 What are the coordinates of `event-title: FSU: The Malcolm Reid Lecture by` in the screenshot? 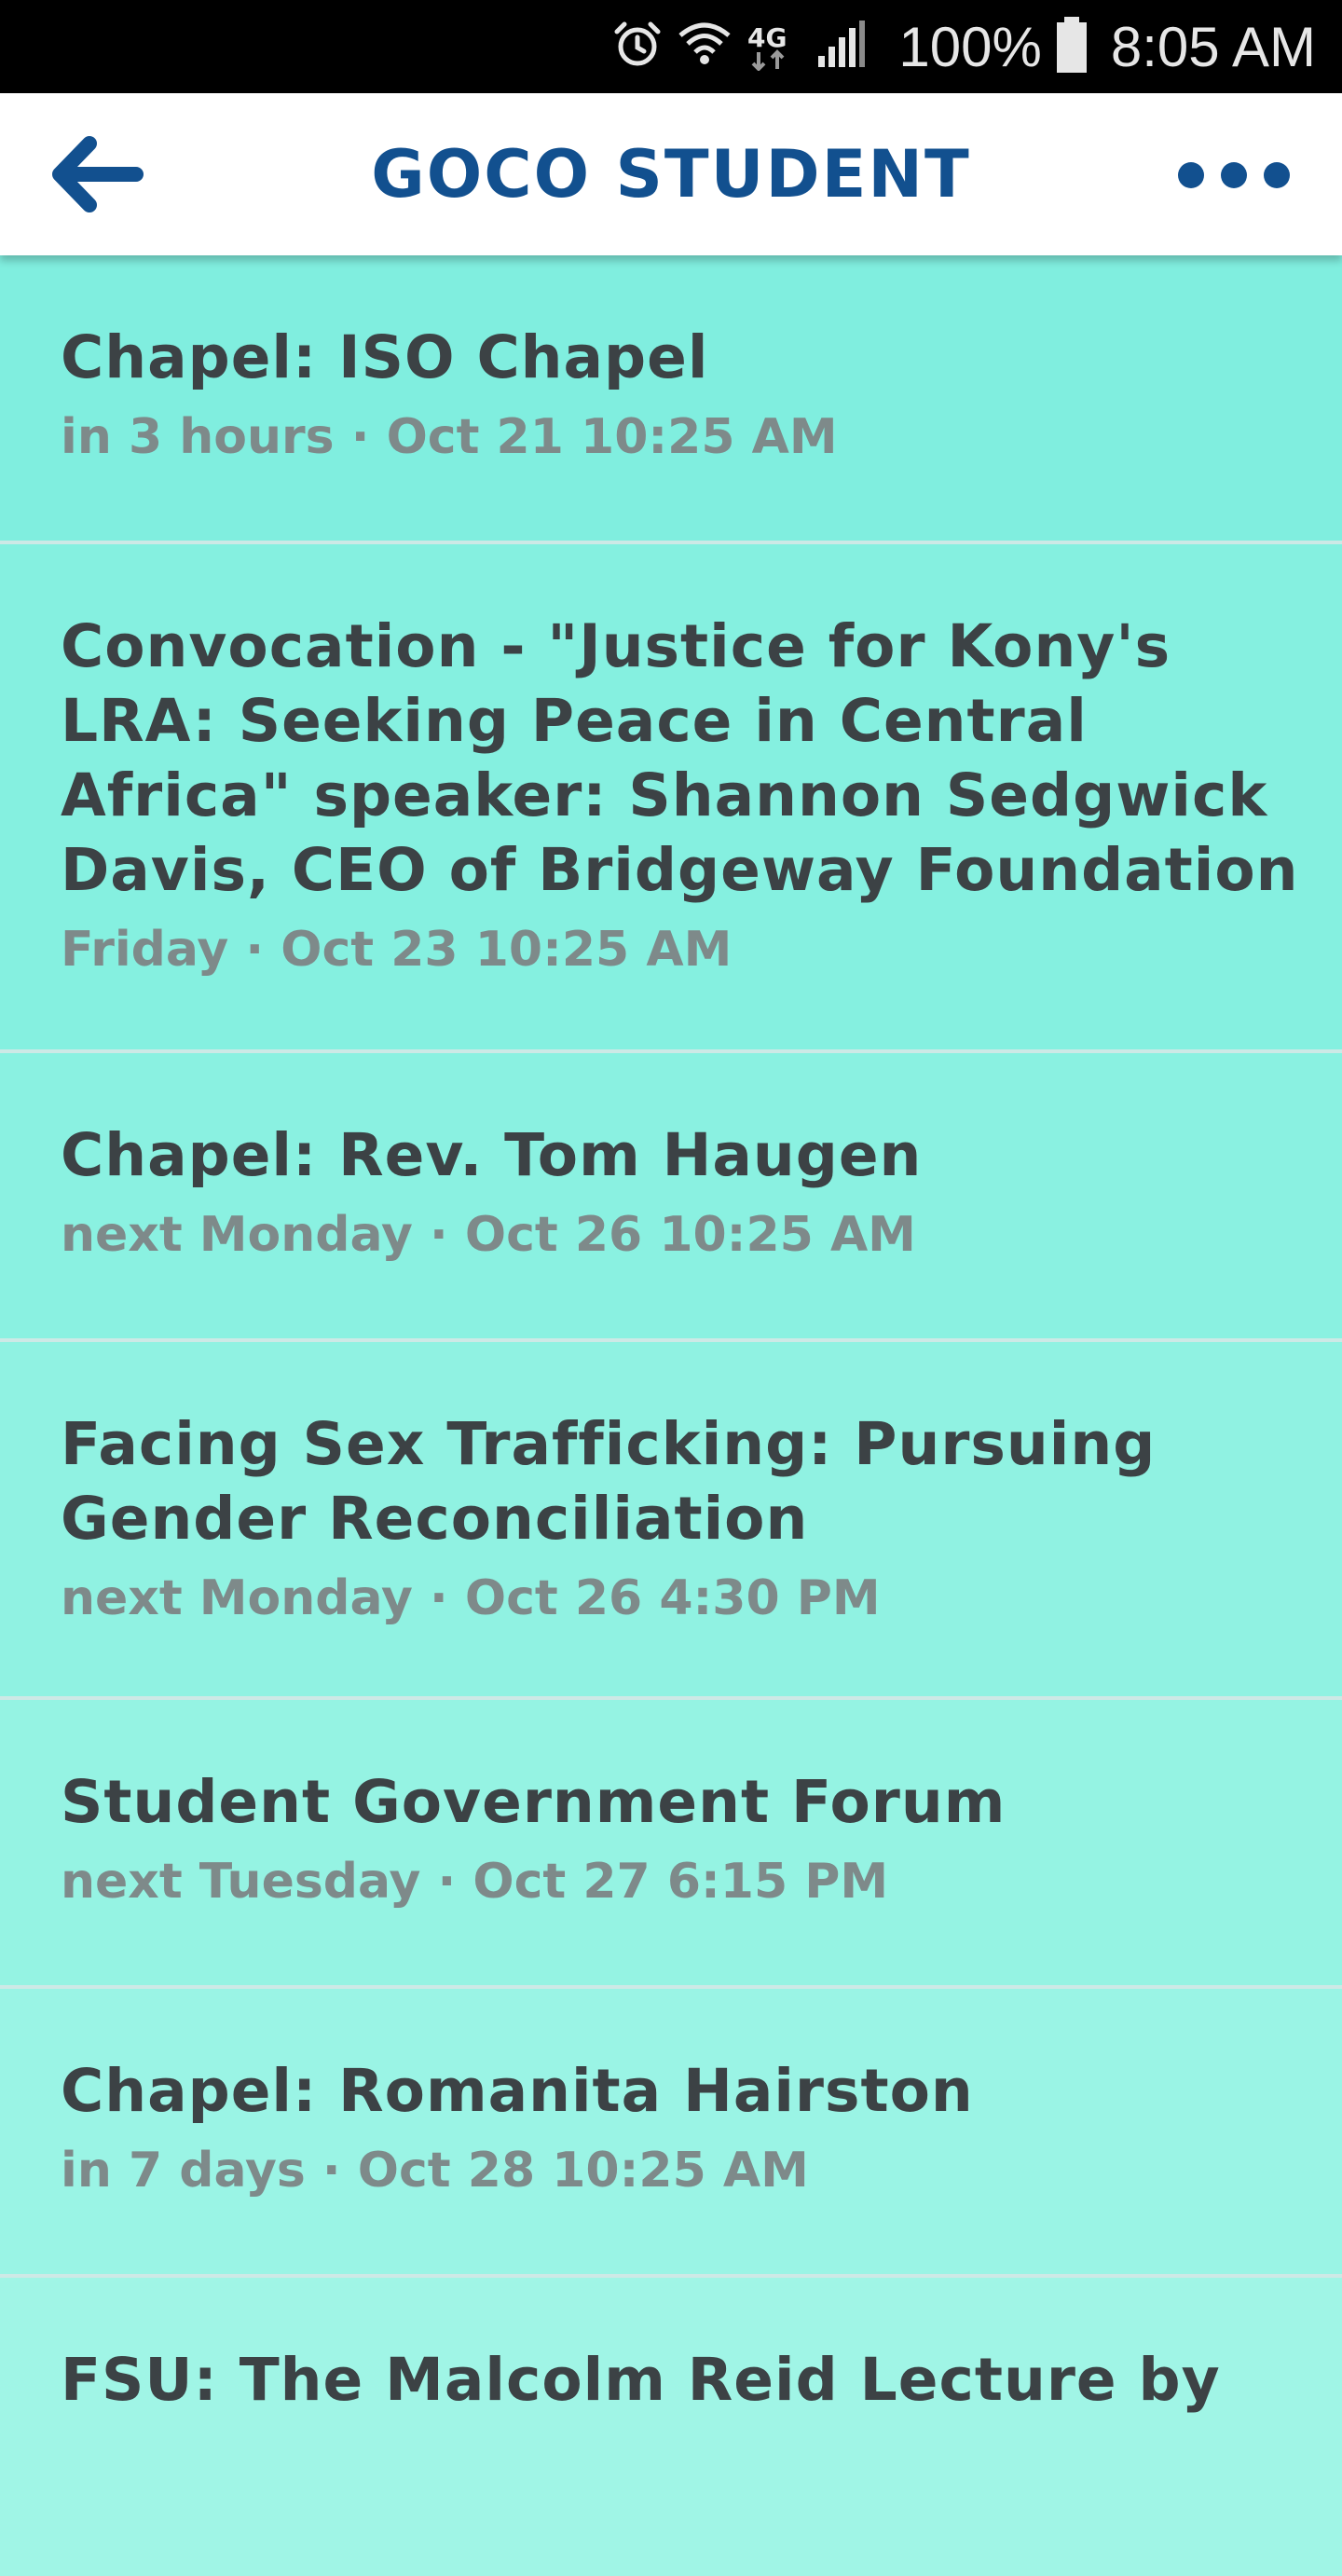 It's located at (641, 2380).